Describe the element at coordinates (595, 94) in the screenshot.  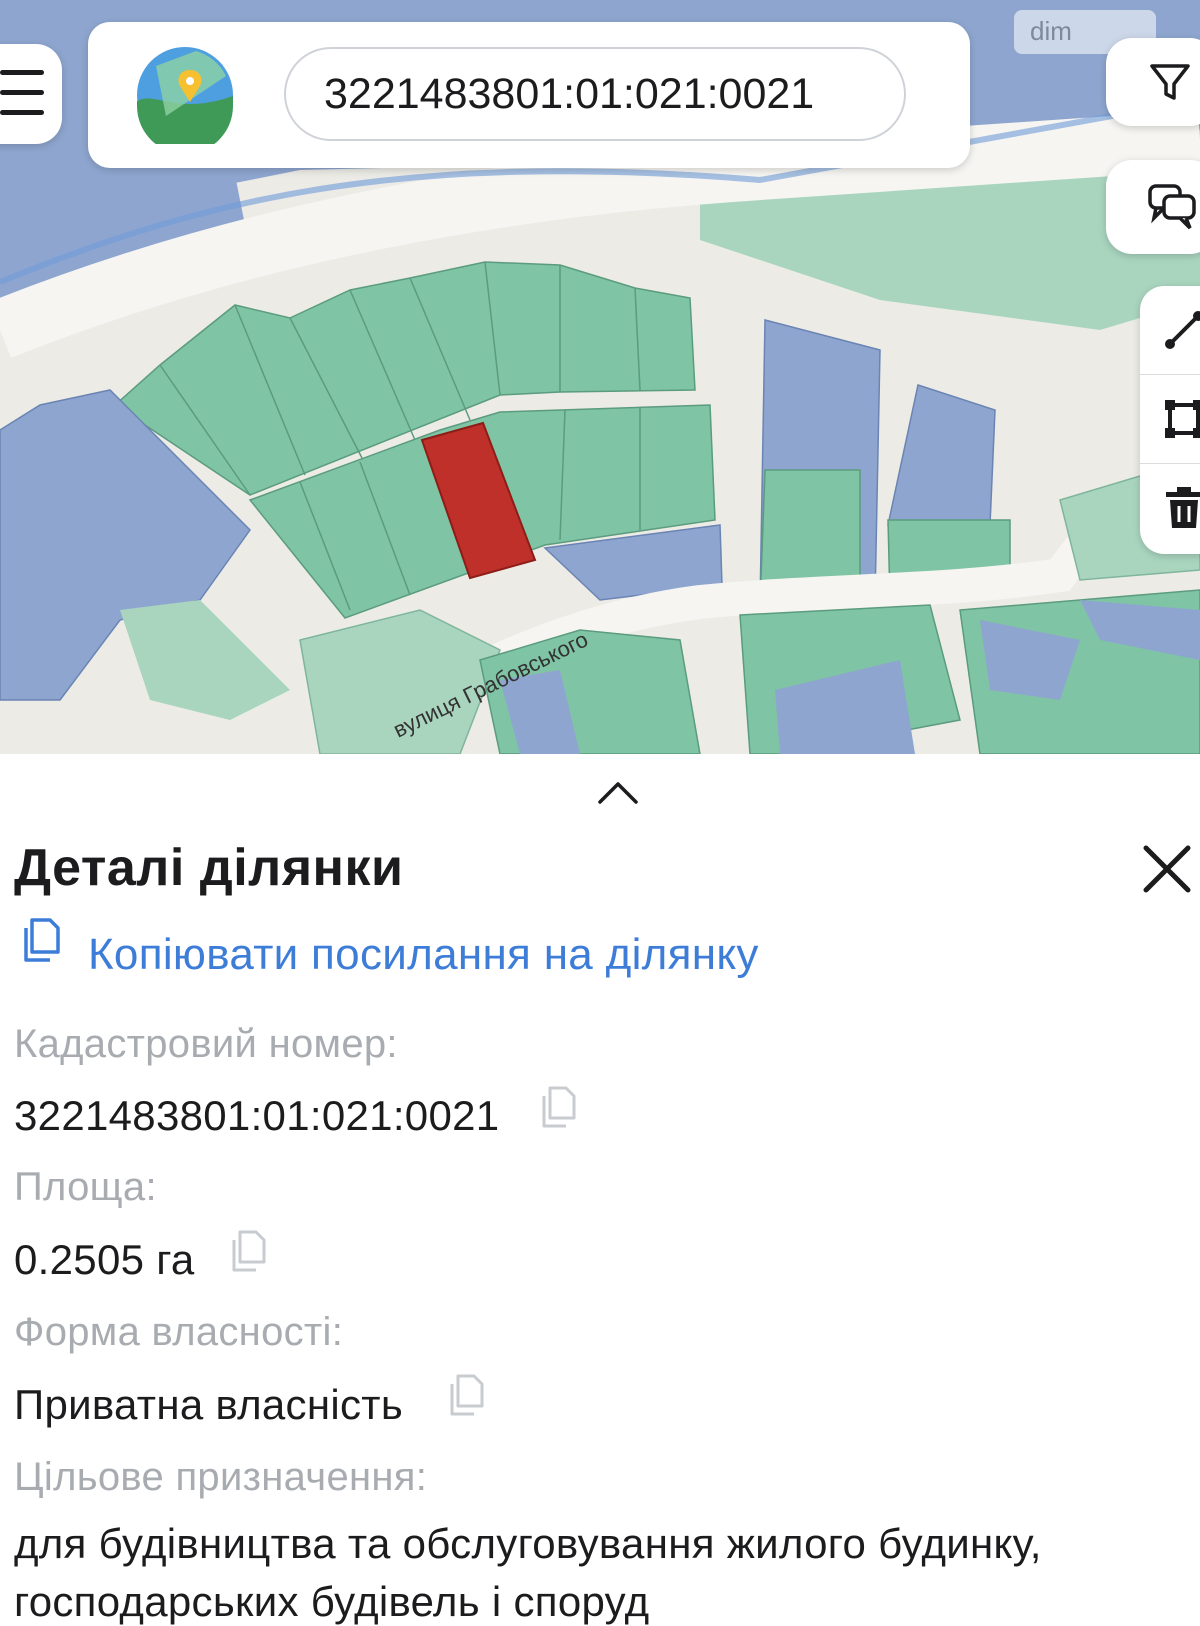
I see `search-input` at that location.